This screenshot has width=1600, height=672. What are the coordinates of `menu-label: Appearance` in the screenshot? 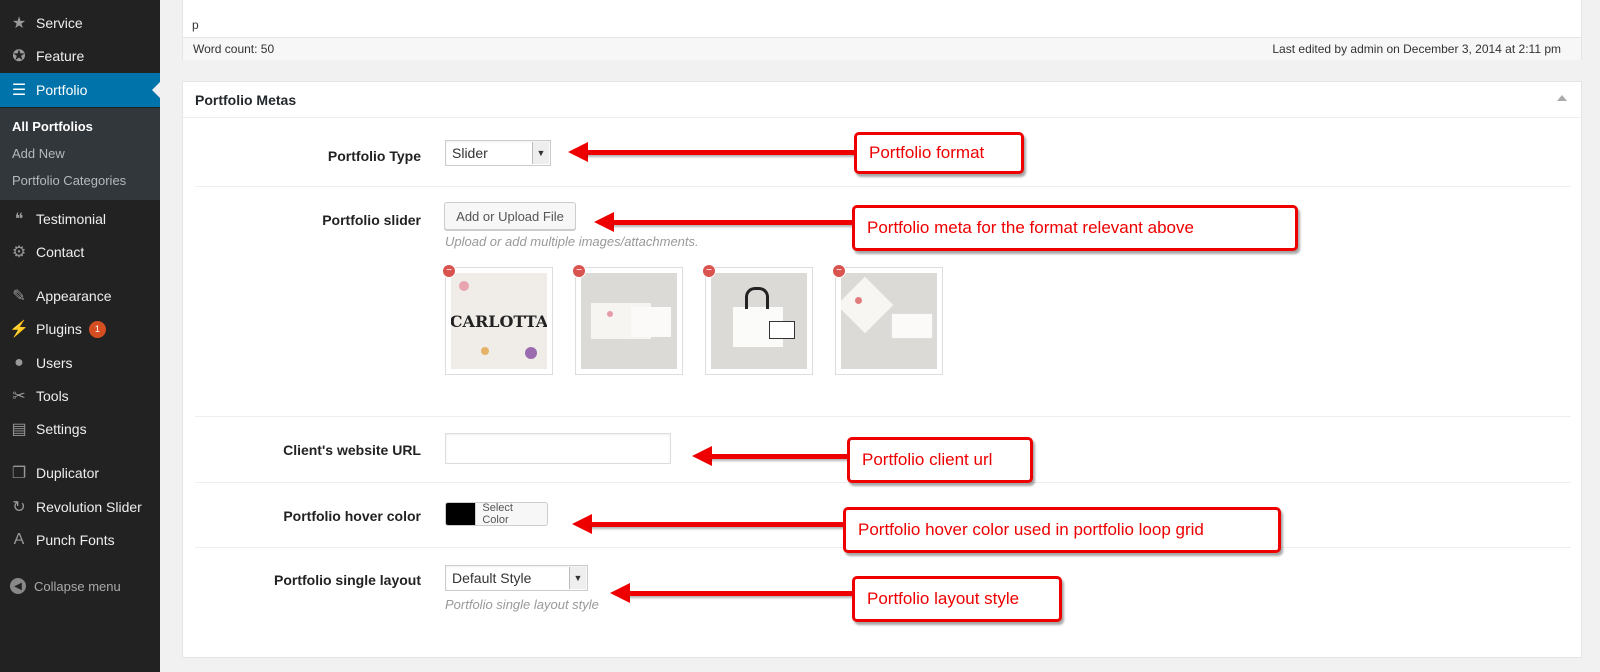 It's located at (74, 296).